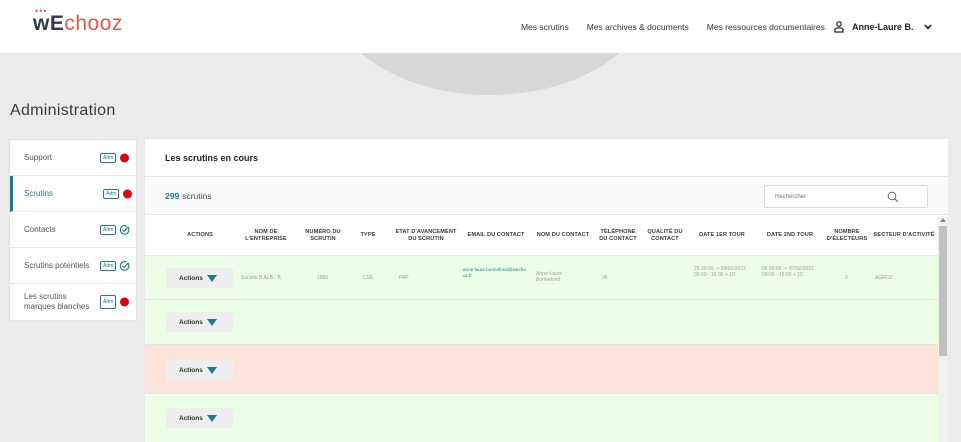 The height and width of the screenshot is (442, 961). I want to click on col-sector: SECTEUR D'ACTIVITÉ, so click(904, 235).